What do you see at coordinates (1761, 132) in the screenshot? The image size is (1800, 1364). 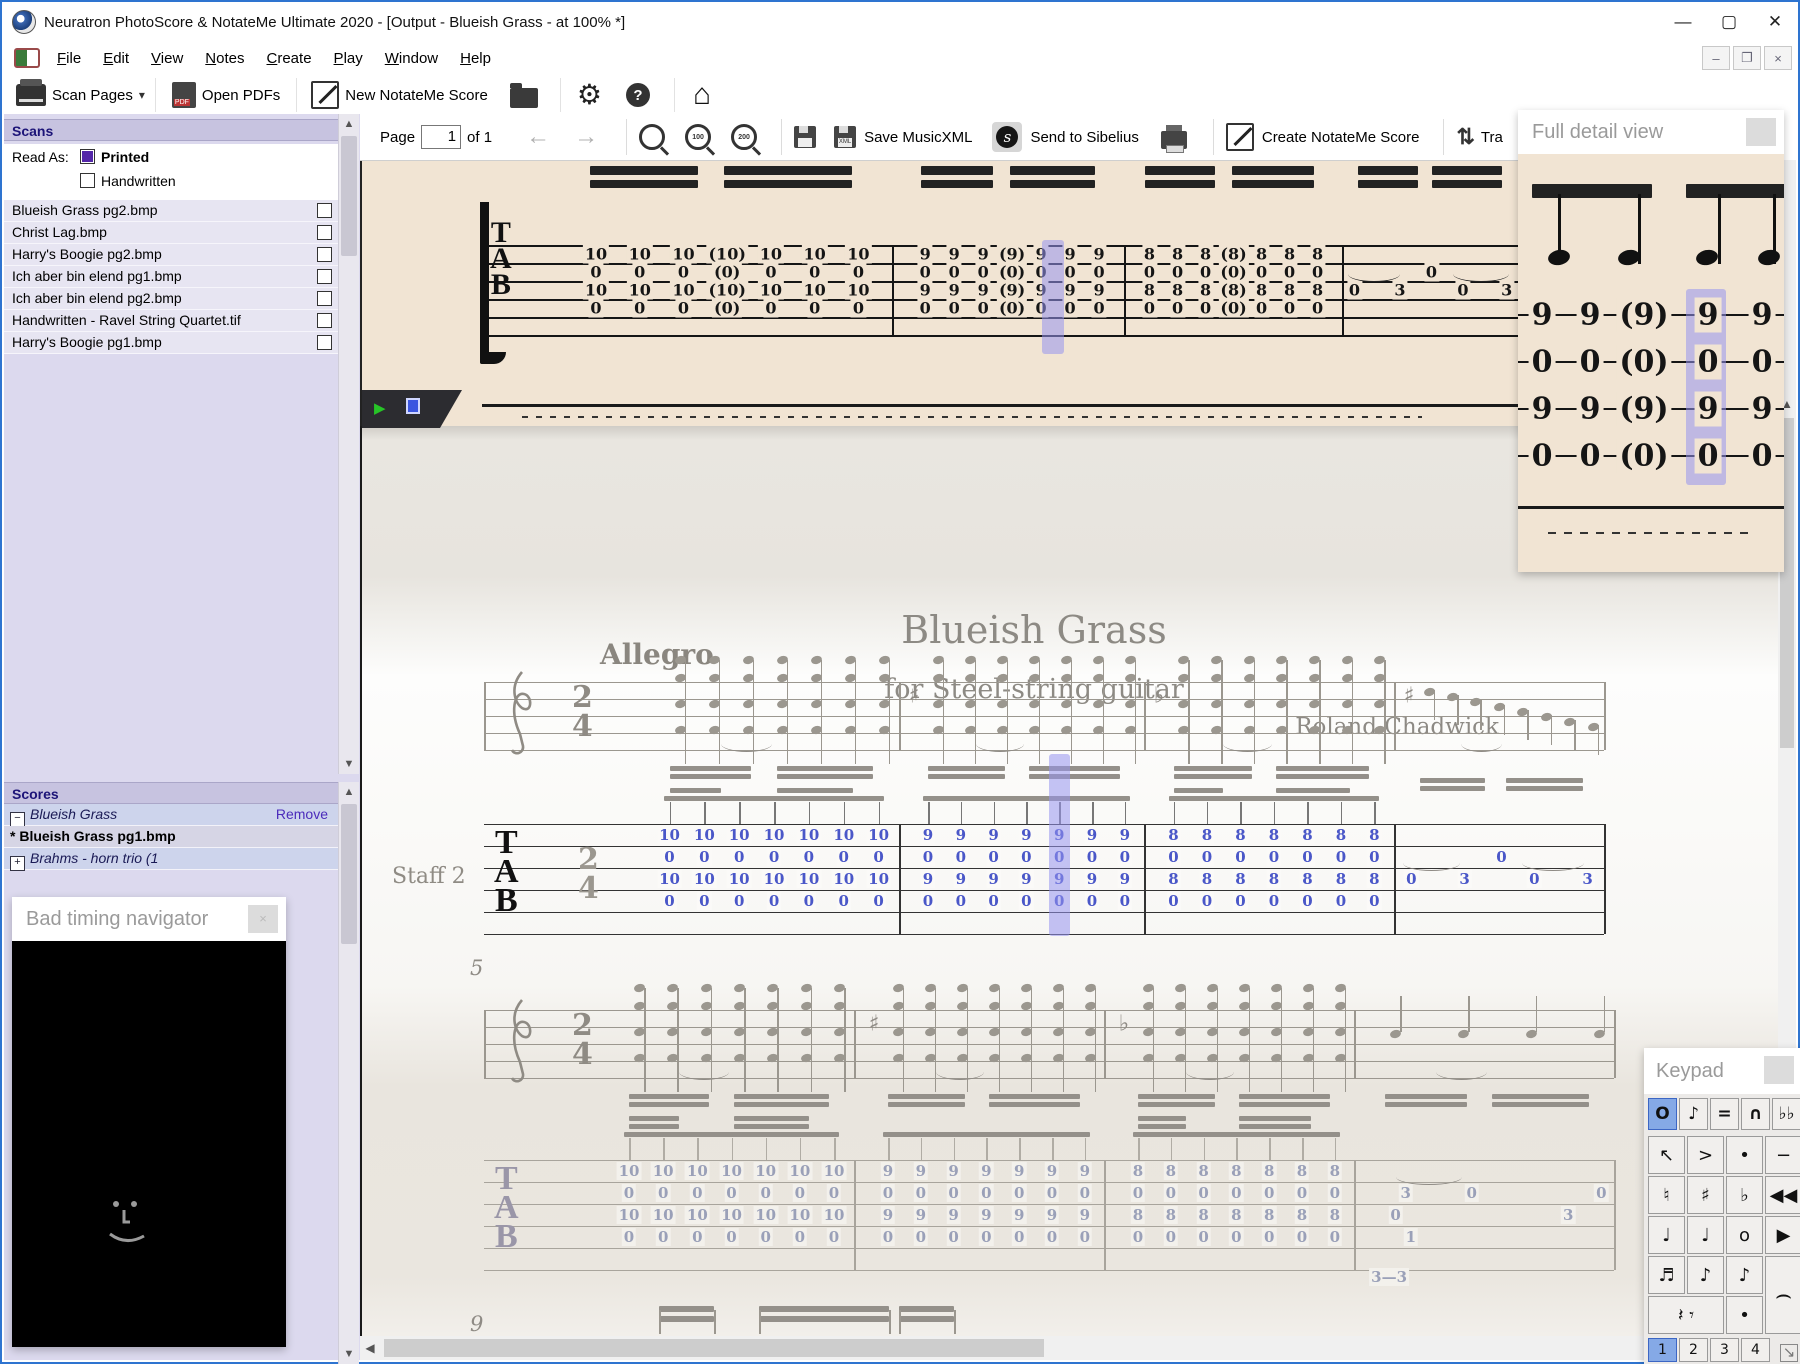 I see `full-detail-close-icon` at bounding box center [1761, 132].